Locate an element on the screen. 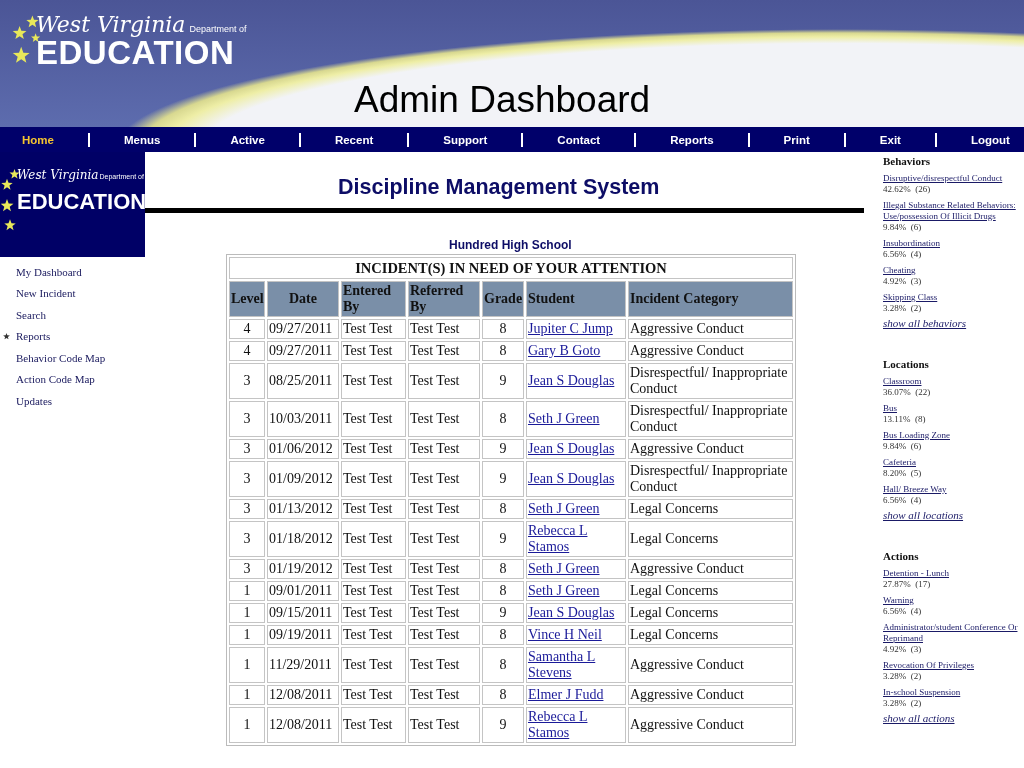 The image size is (1024, 768). nav-link: Reports is located at coordinates (692, 139).